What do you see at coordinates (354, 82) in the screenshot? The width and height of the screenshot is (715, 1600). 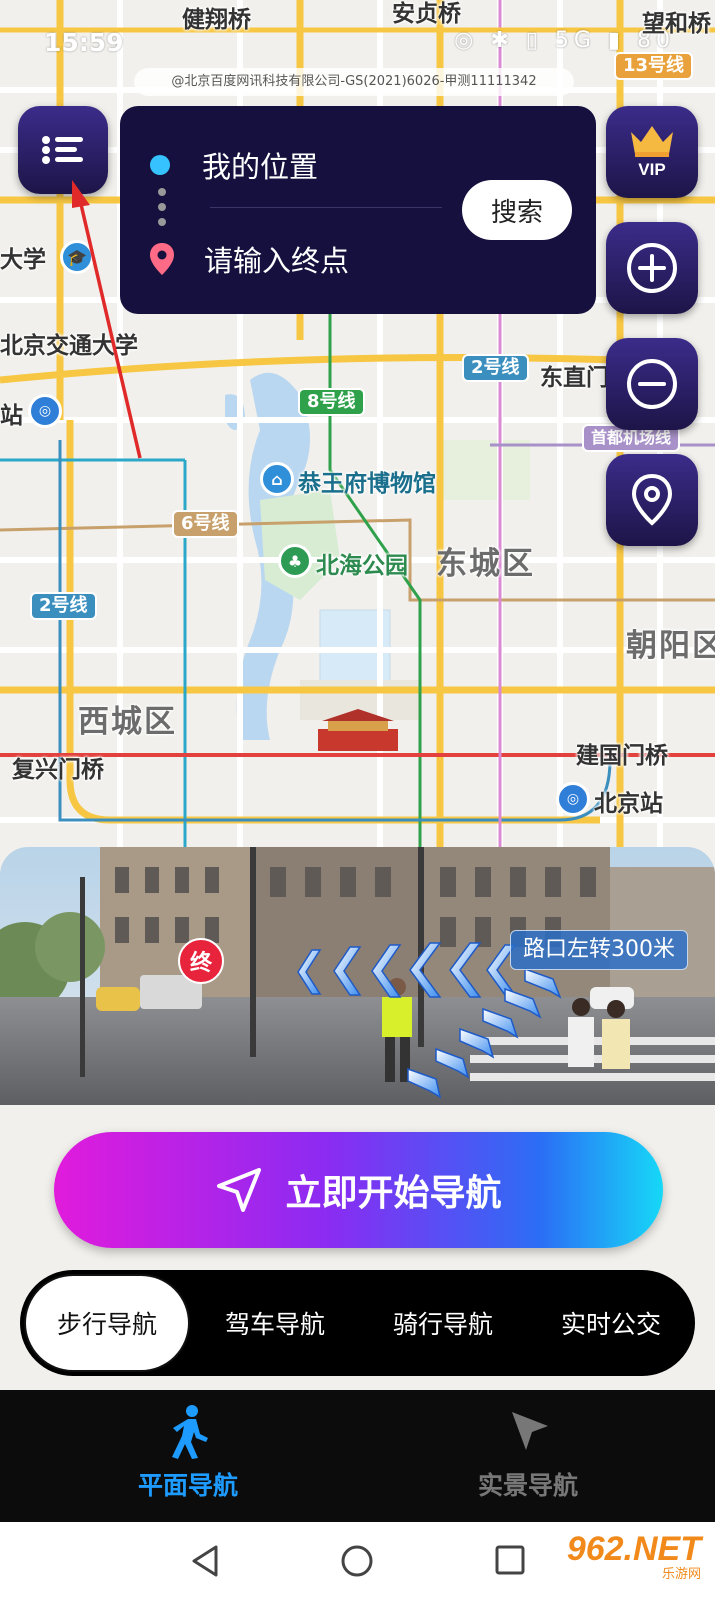 I see `map-copyright: @北京百度网讯科技有限公司-GS(2021)6026-甲测11111342` at bounding box center [354, 82].